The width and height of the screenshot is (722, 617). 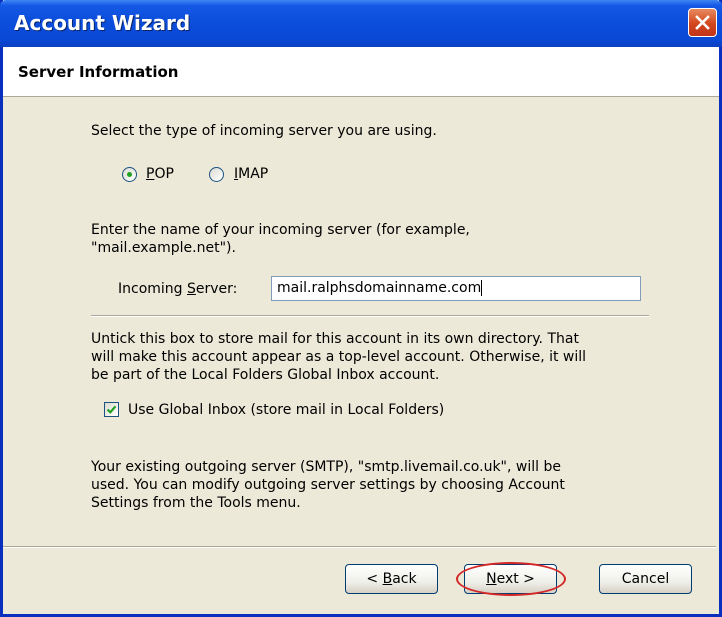 What do you see at coordinates (482, 288) in the screenshot?
I see `text-caret` at bounding box center [482, 288].